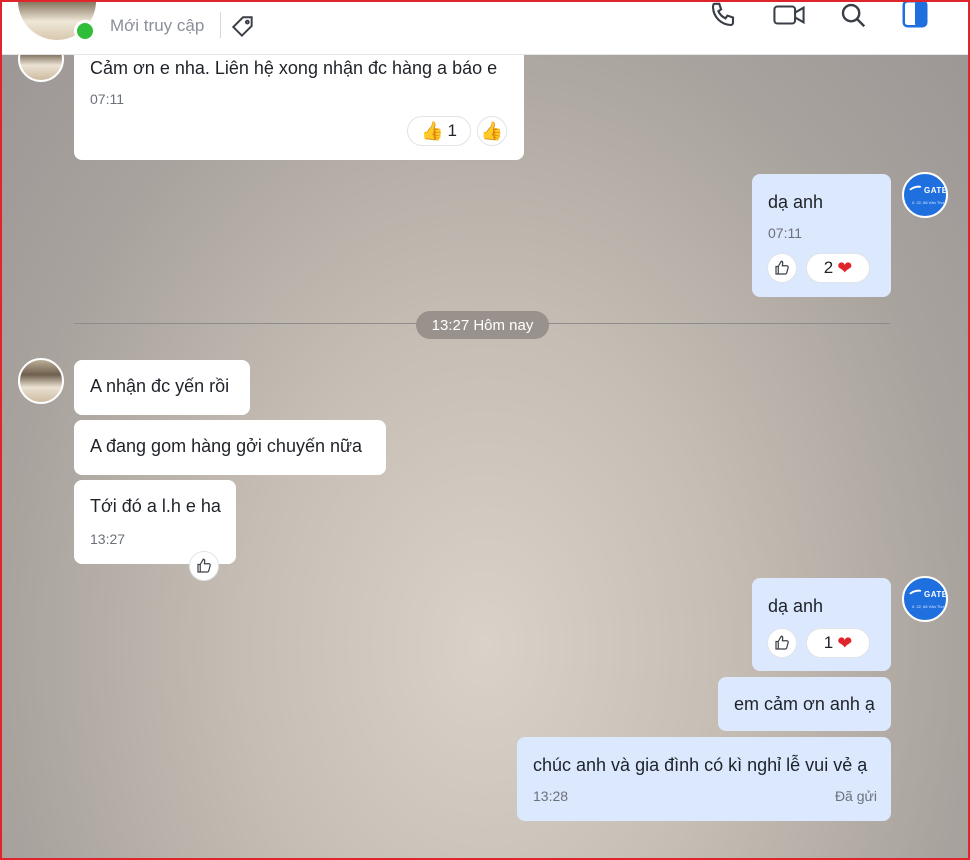 The height and width of the screenshot is (860, 970). I want to click on message-time: 13:28, so click(551, 796).